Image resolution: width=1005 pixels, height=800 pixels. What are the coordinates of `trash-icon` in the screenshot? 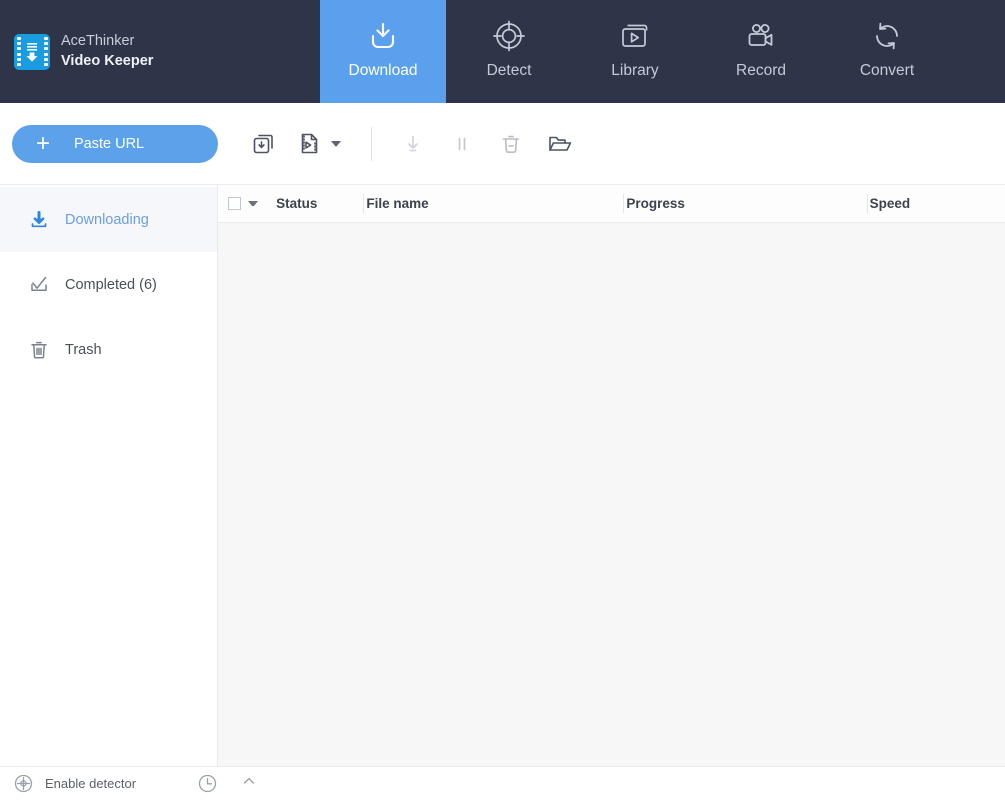 It's located at (39, 350).